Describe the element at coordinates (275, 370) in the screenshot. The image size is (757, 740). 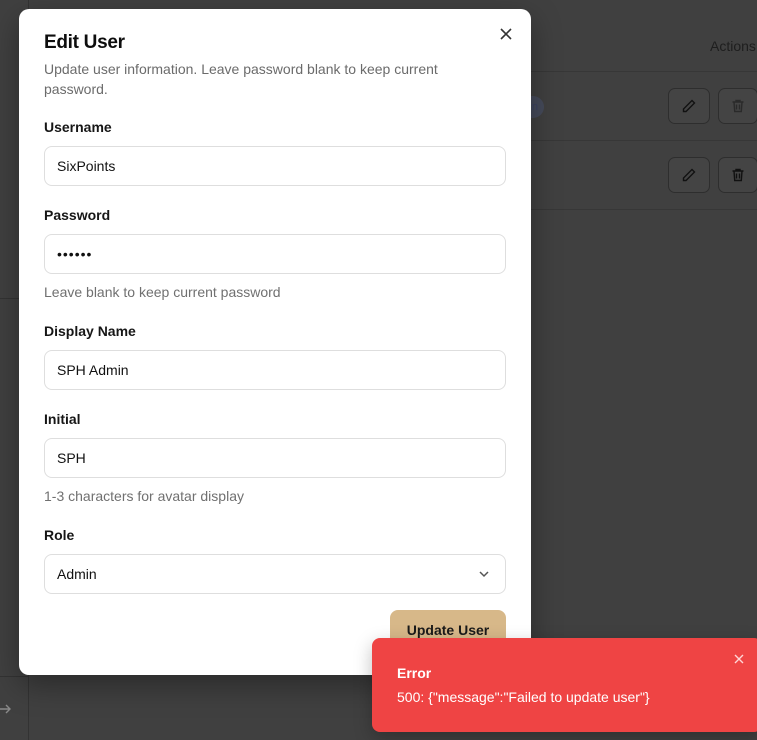
I see `display-name-field` at that location.